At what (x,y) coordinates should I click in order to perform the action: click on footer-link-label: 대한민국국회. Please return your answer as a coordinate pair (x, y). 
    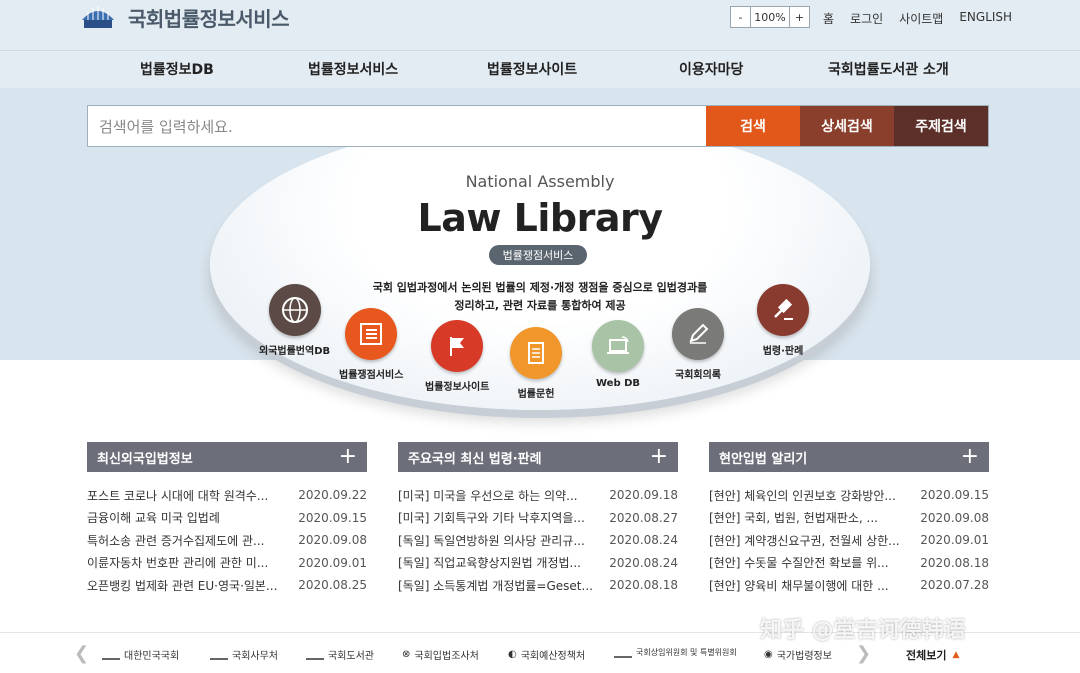
    Looking at the image, I should click on (152, 656).